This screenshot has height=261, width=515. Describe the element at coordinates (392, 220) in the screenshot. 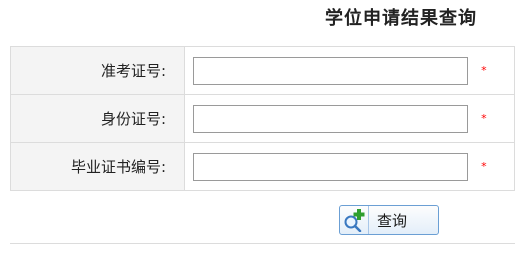

I see `query-button-label: 查询` at that location.